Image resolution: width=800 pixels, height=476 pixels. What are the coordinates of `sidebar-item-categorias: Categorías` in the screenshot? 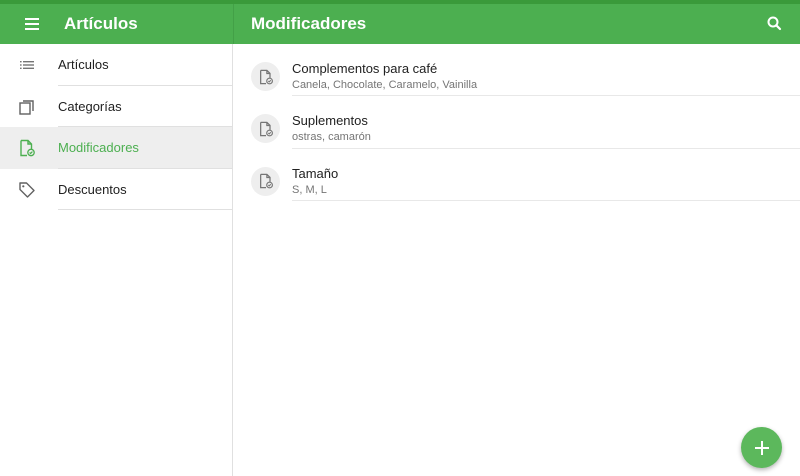 It's located at (116, 106).